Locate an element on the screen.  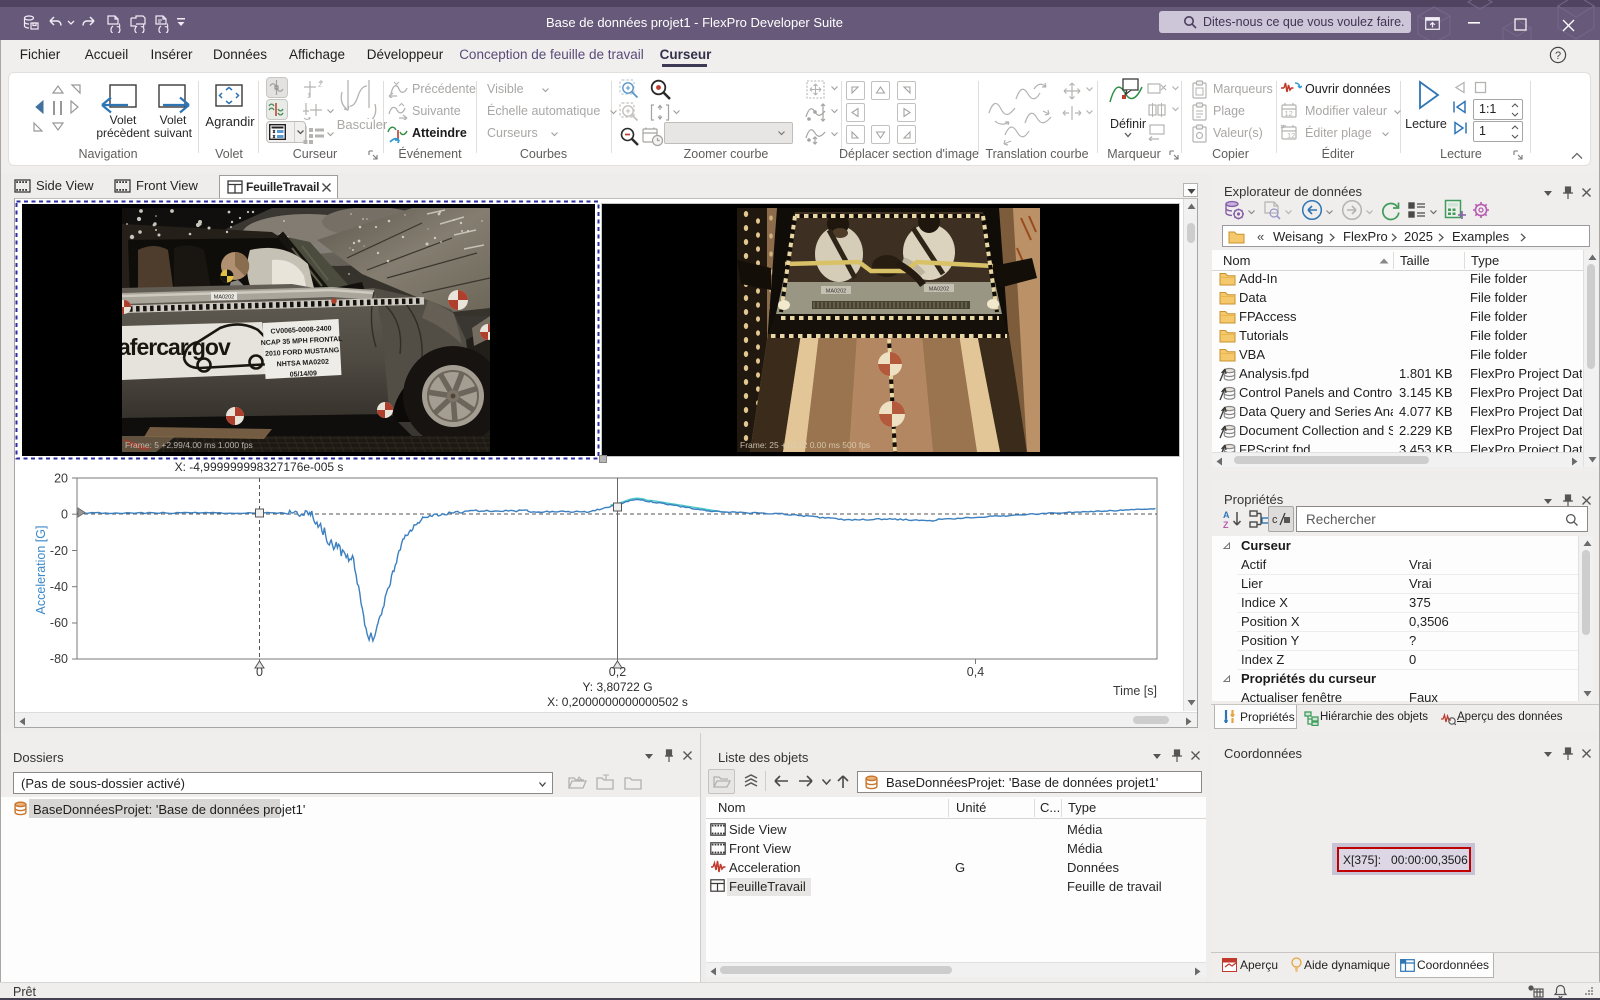
svg-text: X: 0,2000000000000502 s is located at coordinates (617, 702).